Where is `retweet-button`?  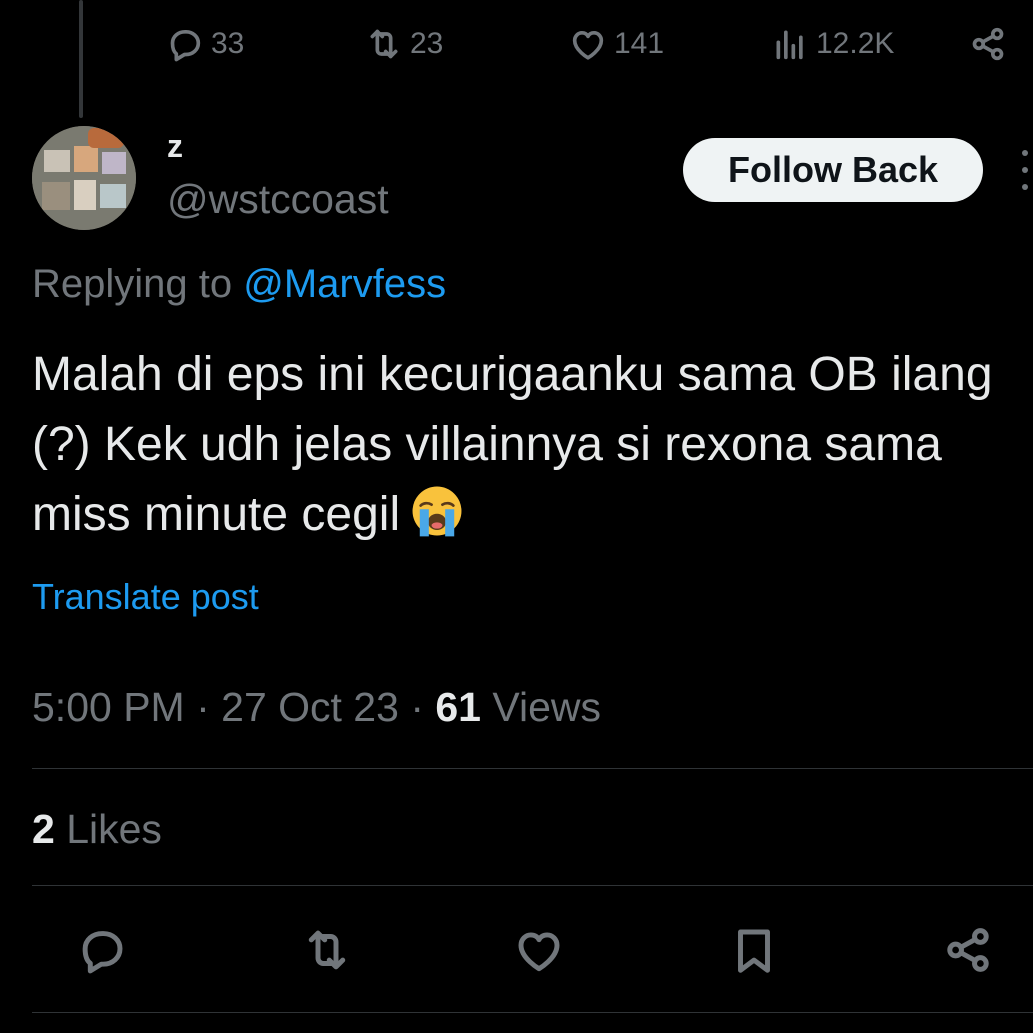
retweet-button is located at coordinates (327, 950).